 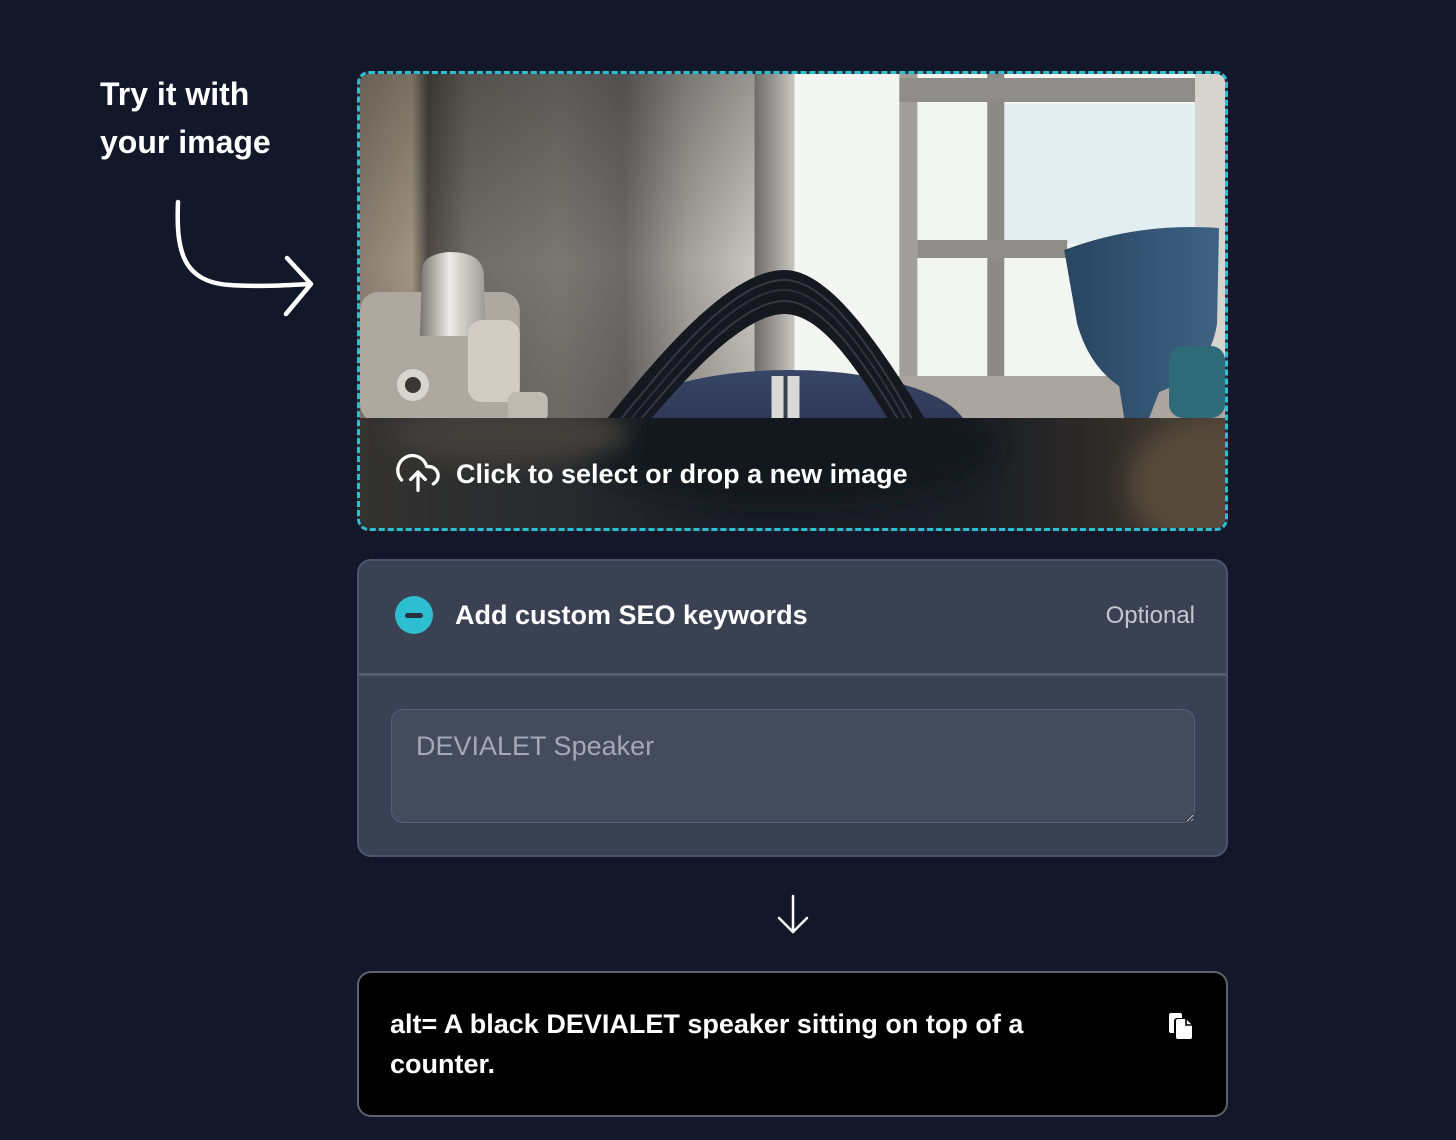 I want to click on arrow-down-icon, so click(x=793, y=914).